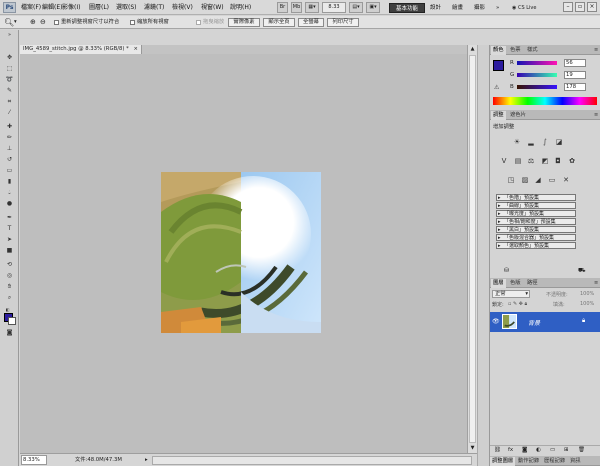 The width and height of the screenshot is (600, 466). Describe the element at coordinates (524, 450) in the screenshot. I see `layer-mask-icon: ◙` at that location.